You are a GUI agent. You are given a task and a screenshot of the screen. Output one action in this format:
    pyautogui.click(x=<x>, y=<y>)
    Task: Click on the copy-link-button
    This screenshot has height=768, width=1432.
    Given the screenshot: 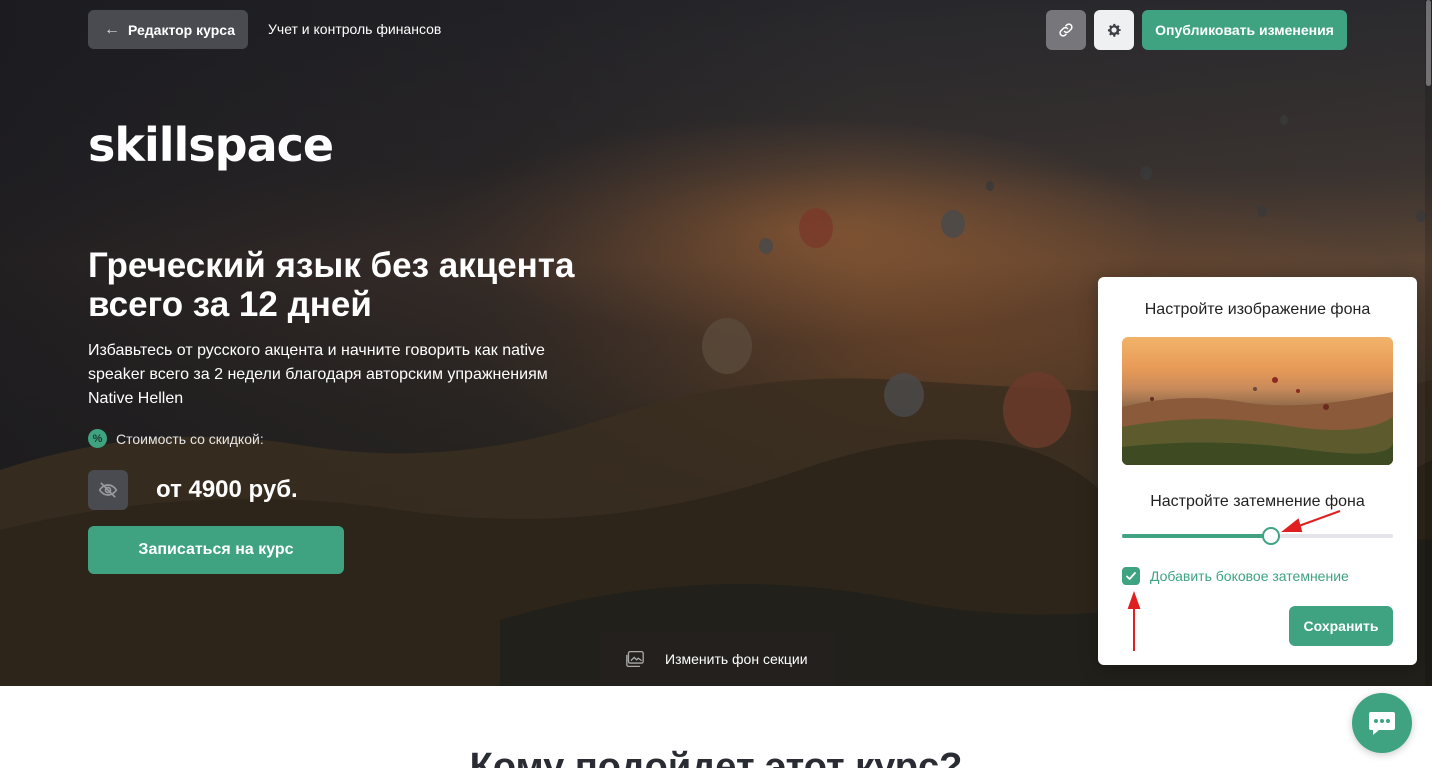 What is the action you would take?
    pyautogui.click(x=1066, y=30)
    